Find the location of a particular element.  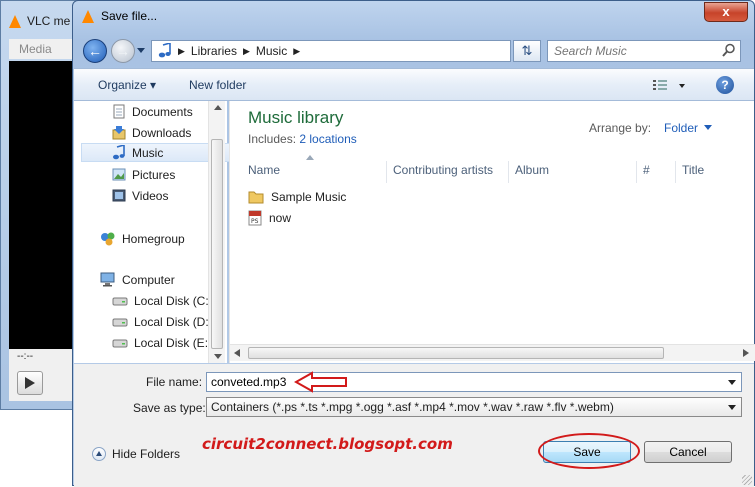

history-dropdown-icon is located at coordinates (141, 50).